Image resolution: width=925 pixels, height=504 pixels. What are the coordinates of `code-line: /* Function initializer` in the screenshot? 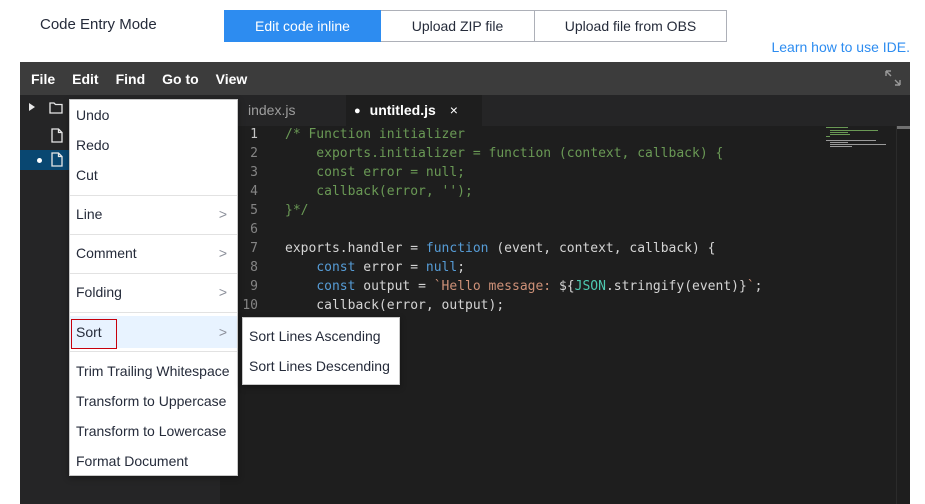 It's located at (375, 134).